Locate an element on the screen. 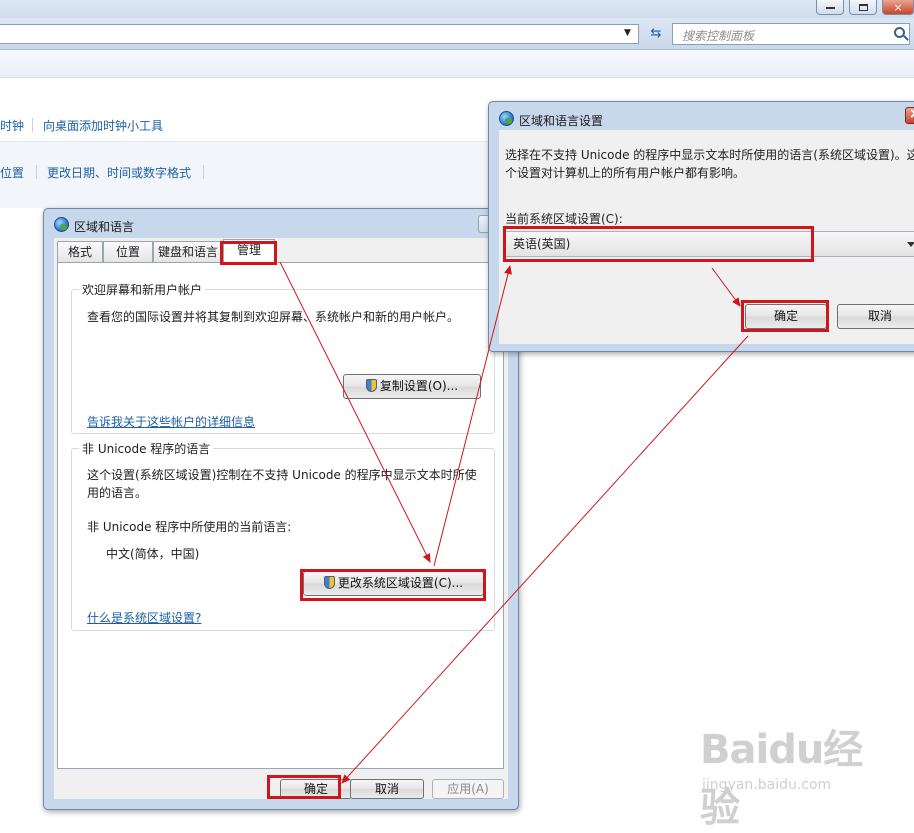  watermark-url: jingyan.baidu.com is located at coordinates (767, 785).